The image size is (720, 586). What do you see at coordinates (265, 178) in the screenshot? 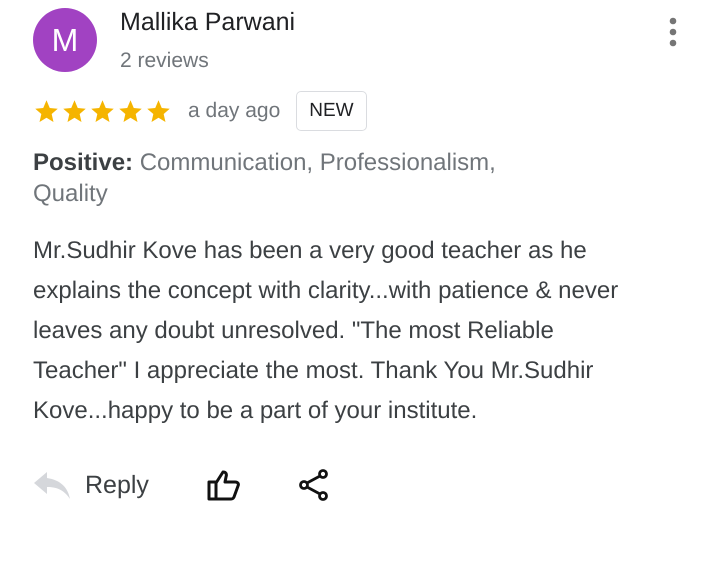
I see `highlights-text: Positive: Communication, Professionalism, Quality` at bounding box center [265, 178].